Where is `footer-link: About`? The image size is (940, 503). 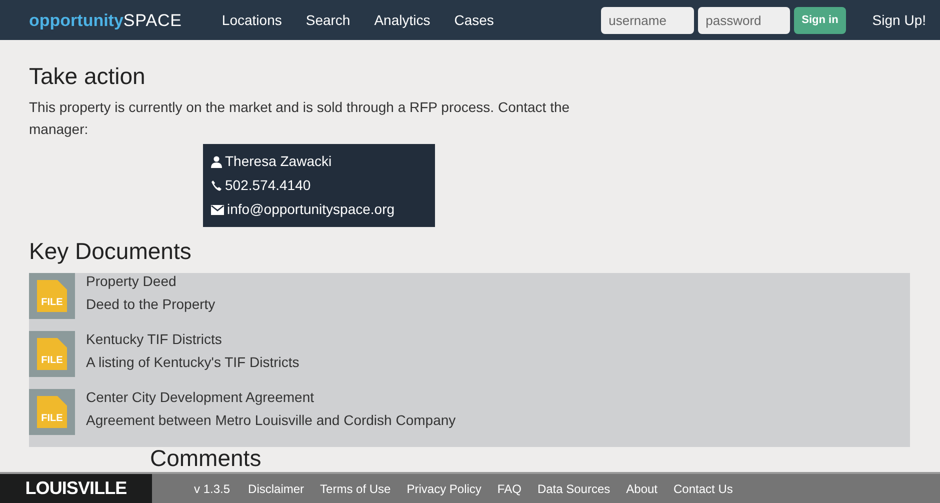 footer-link: About is located at coordinates (642, 489).